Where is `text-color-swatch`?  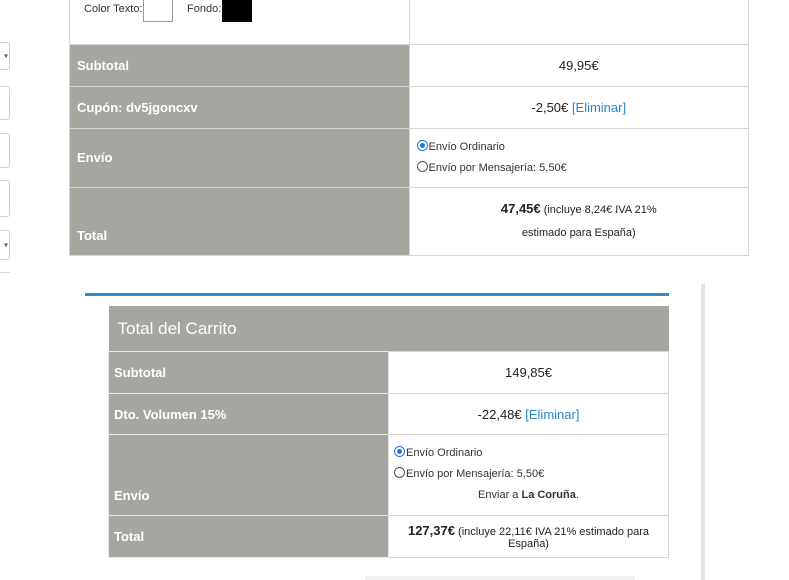
text-color-swatch is located at coordinates (158, 11).